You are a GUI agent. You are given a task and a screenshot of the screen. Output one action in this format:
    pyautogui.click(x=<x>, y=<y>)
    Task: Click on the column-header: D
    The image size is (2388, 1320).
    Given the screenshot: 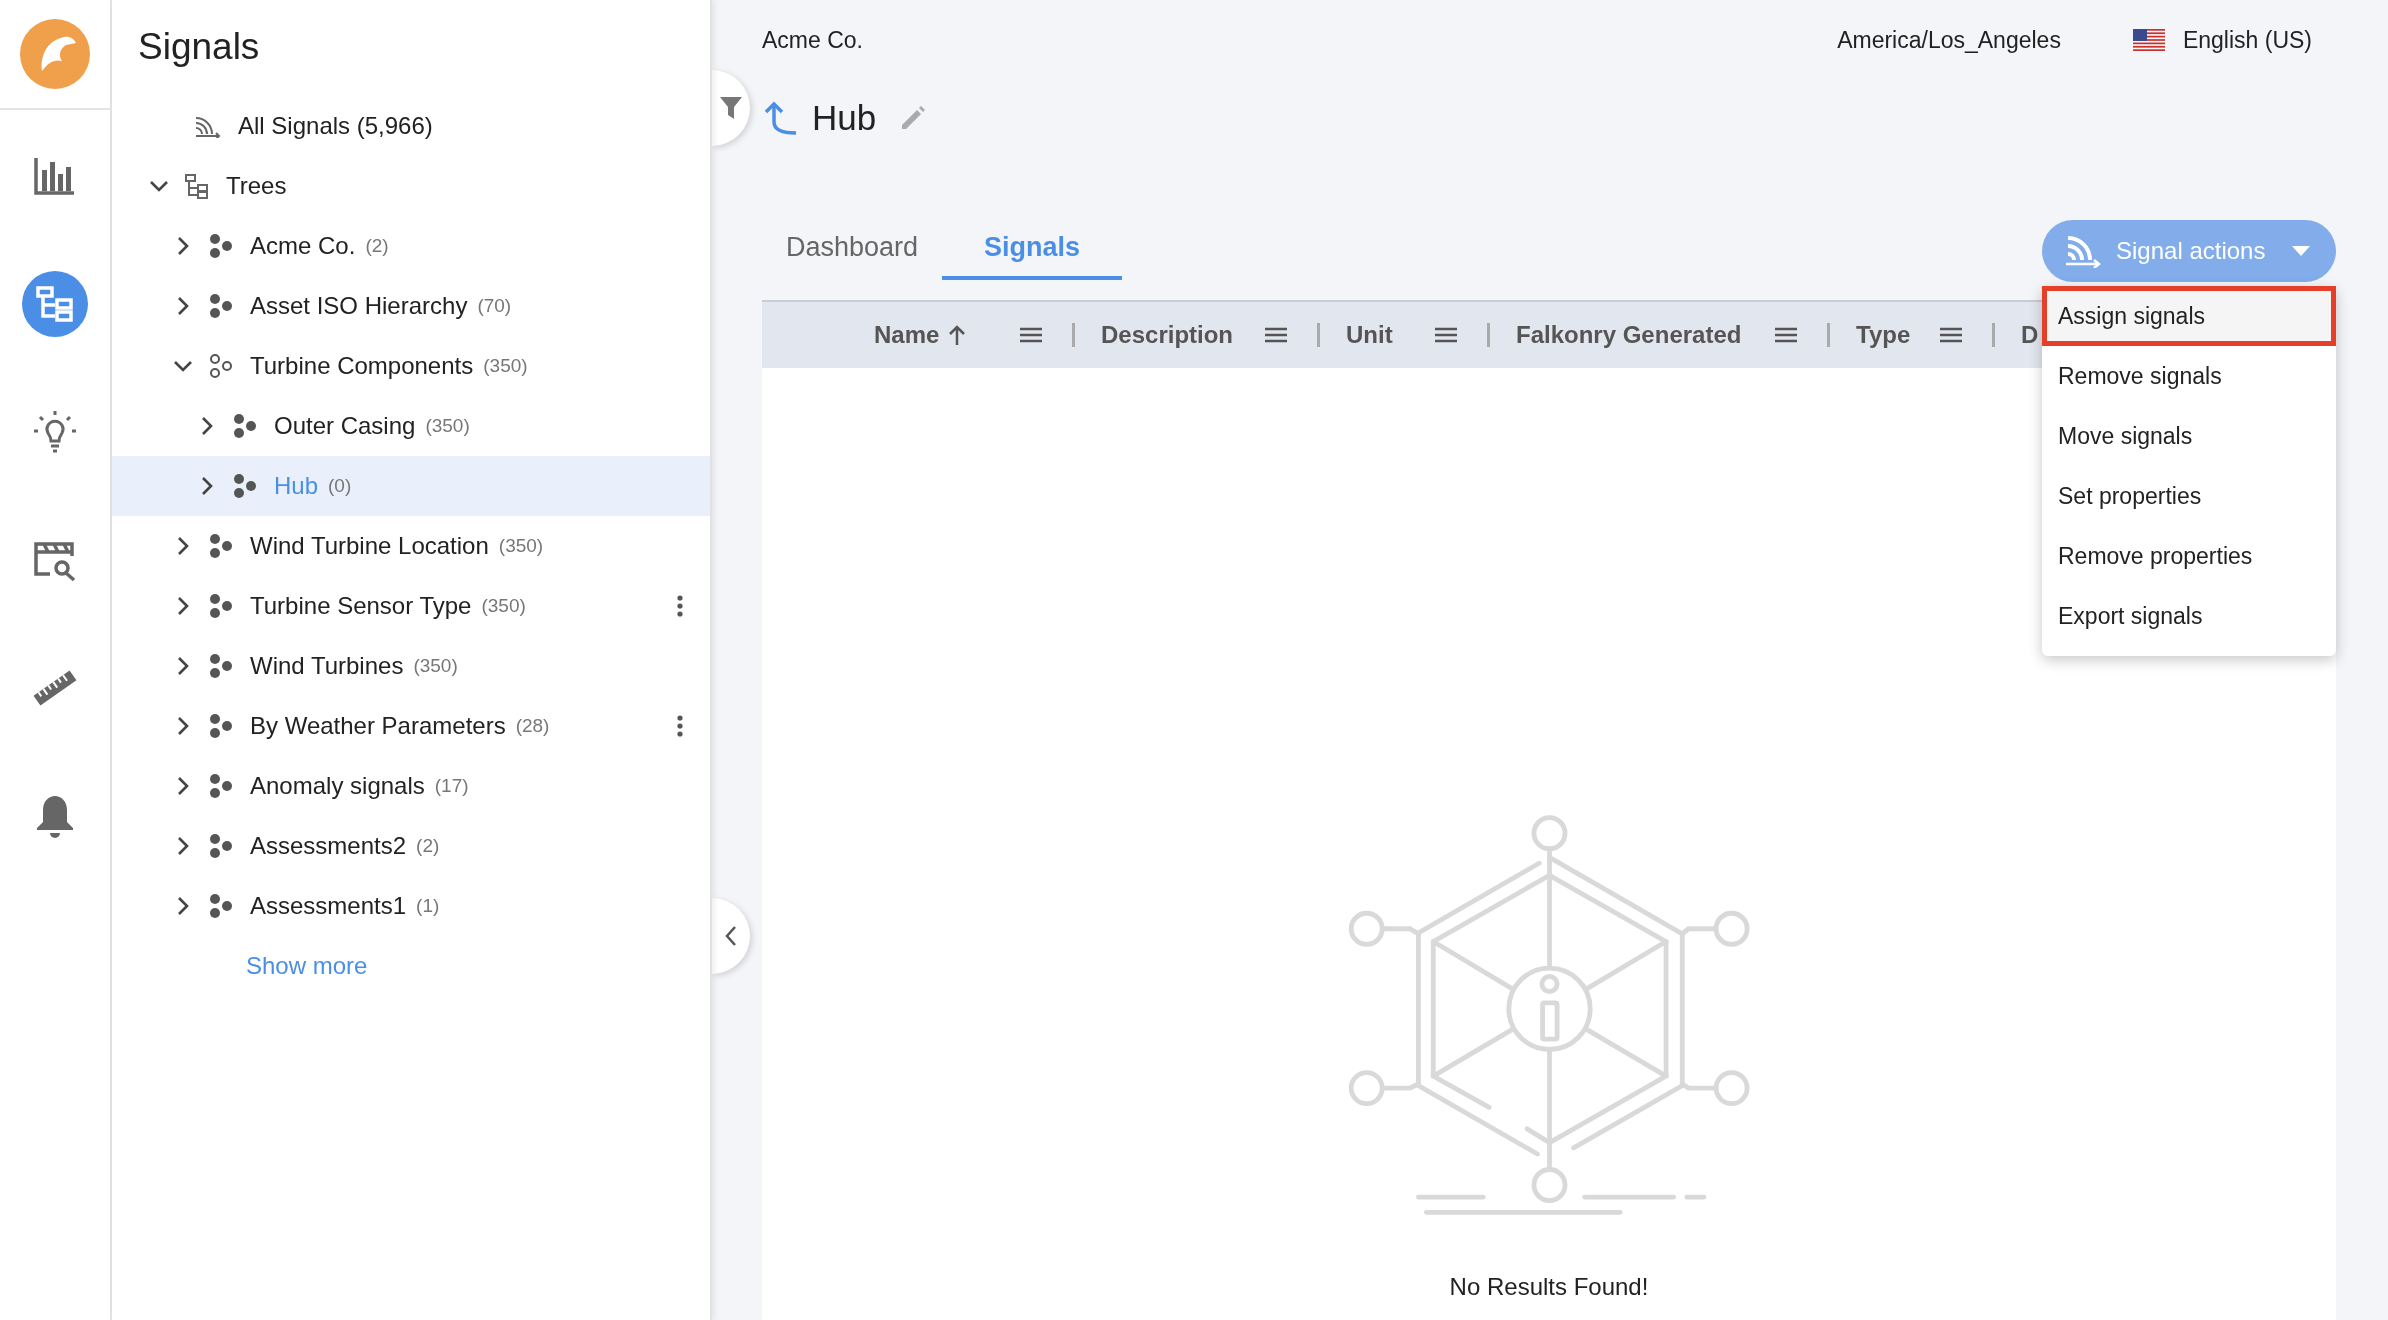 What is the action you would take?
    pyautogui.click(x=2030, y=335)
    